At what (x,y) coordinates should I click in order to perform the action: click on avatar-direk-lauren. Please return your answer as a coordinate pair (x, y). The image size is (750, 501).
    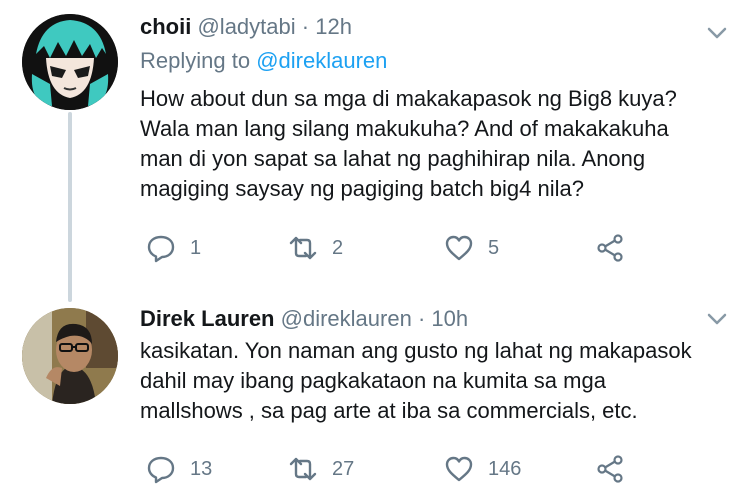
    Looking at the image, I should click on (70, 356).